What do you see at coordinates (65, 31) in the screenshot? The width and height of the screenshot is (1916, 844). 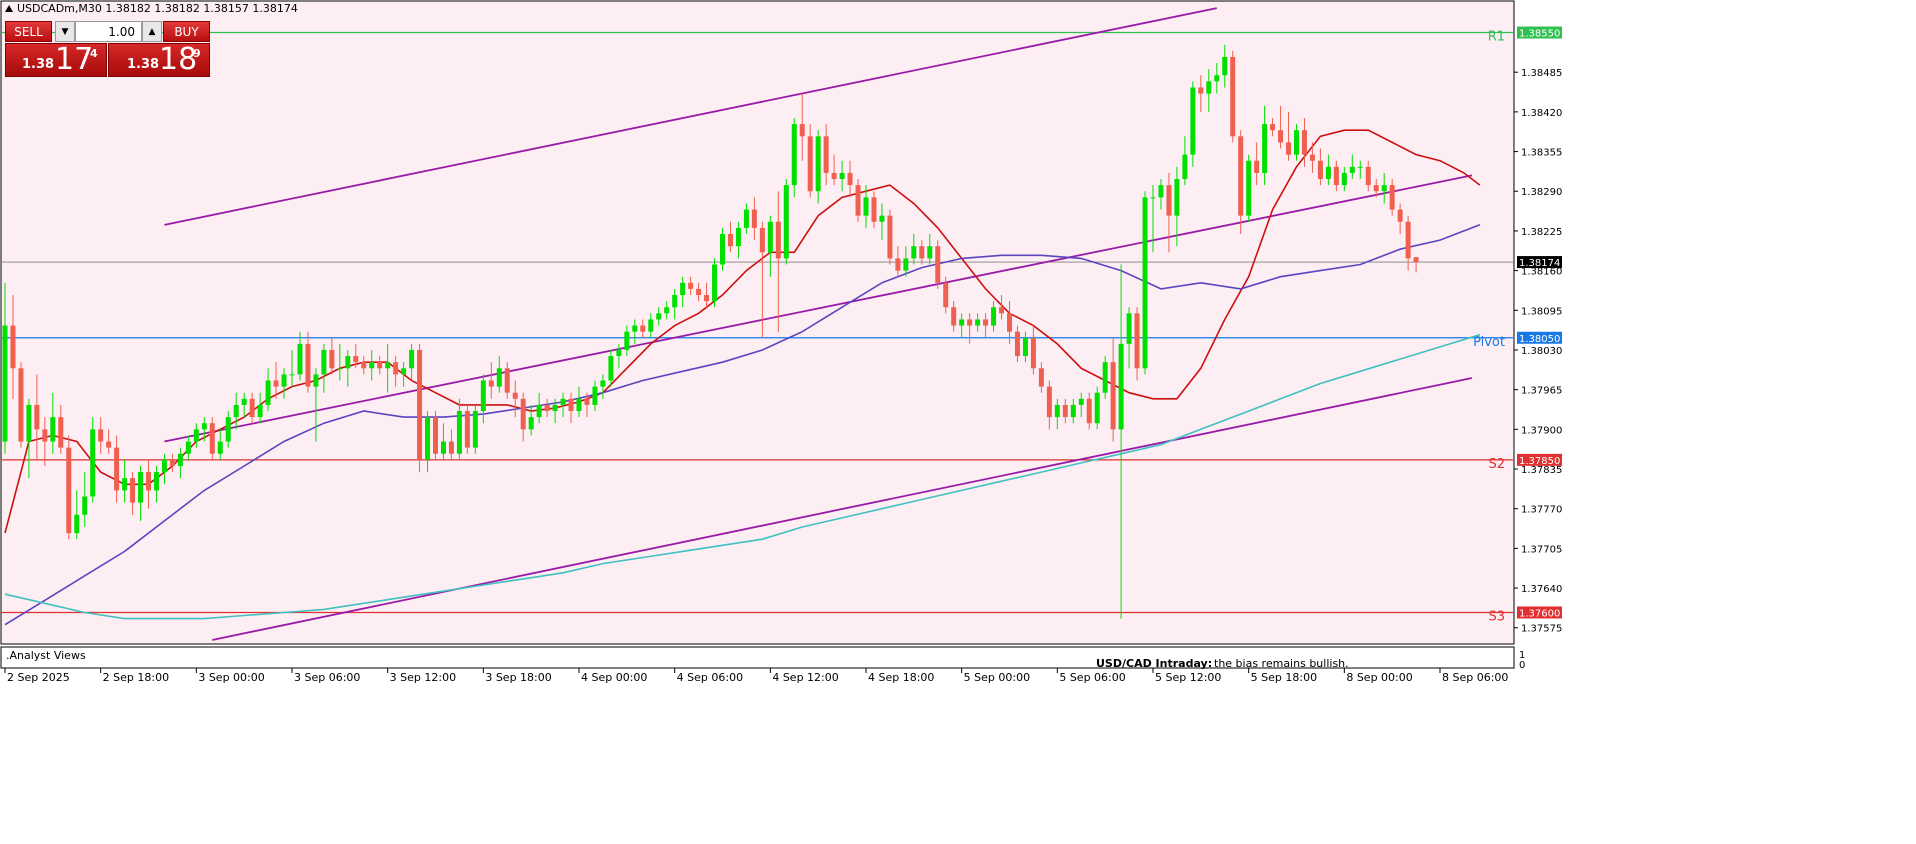 I see `lot-decrease-icon: ▼` at bounding box center [65, 31].